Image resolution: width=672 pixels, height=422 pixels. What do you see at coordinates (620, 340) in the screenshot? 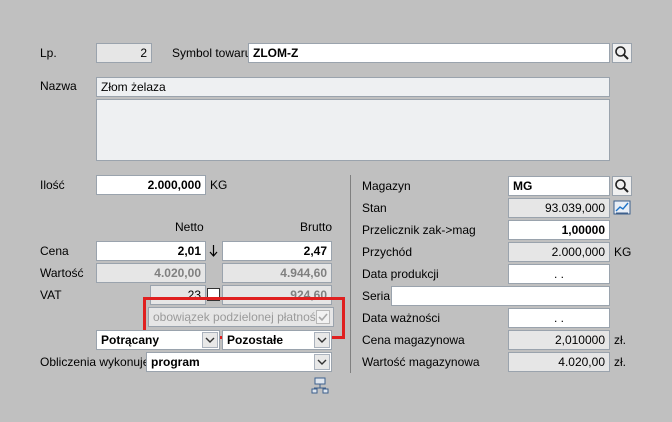
I see `cena-magazynowa-unit: zł.` at bounding box center [620, 340].